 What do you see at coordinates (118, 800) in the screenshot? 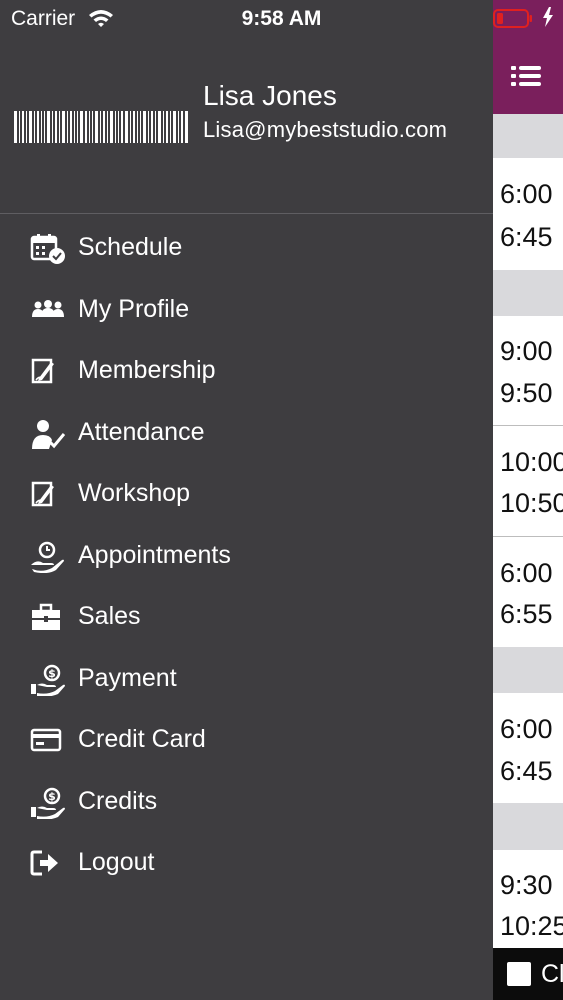
I see `menu-item-label: Credits` at bounding box center [118, 800].